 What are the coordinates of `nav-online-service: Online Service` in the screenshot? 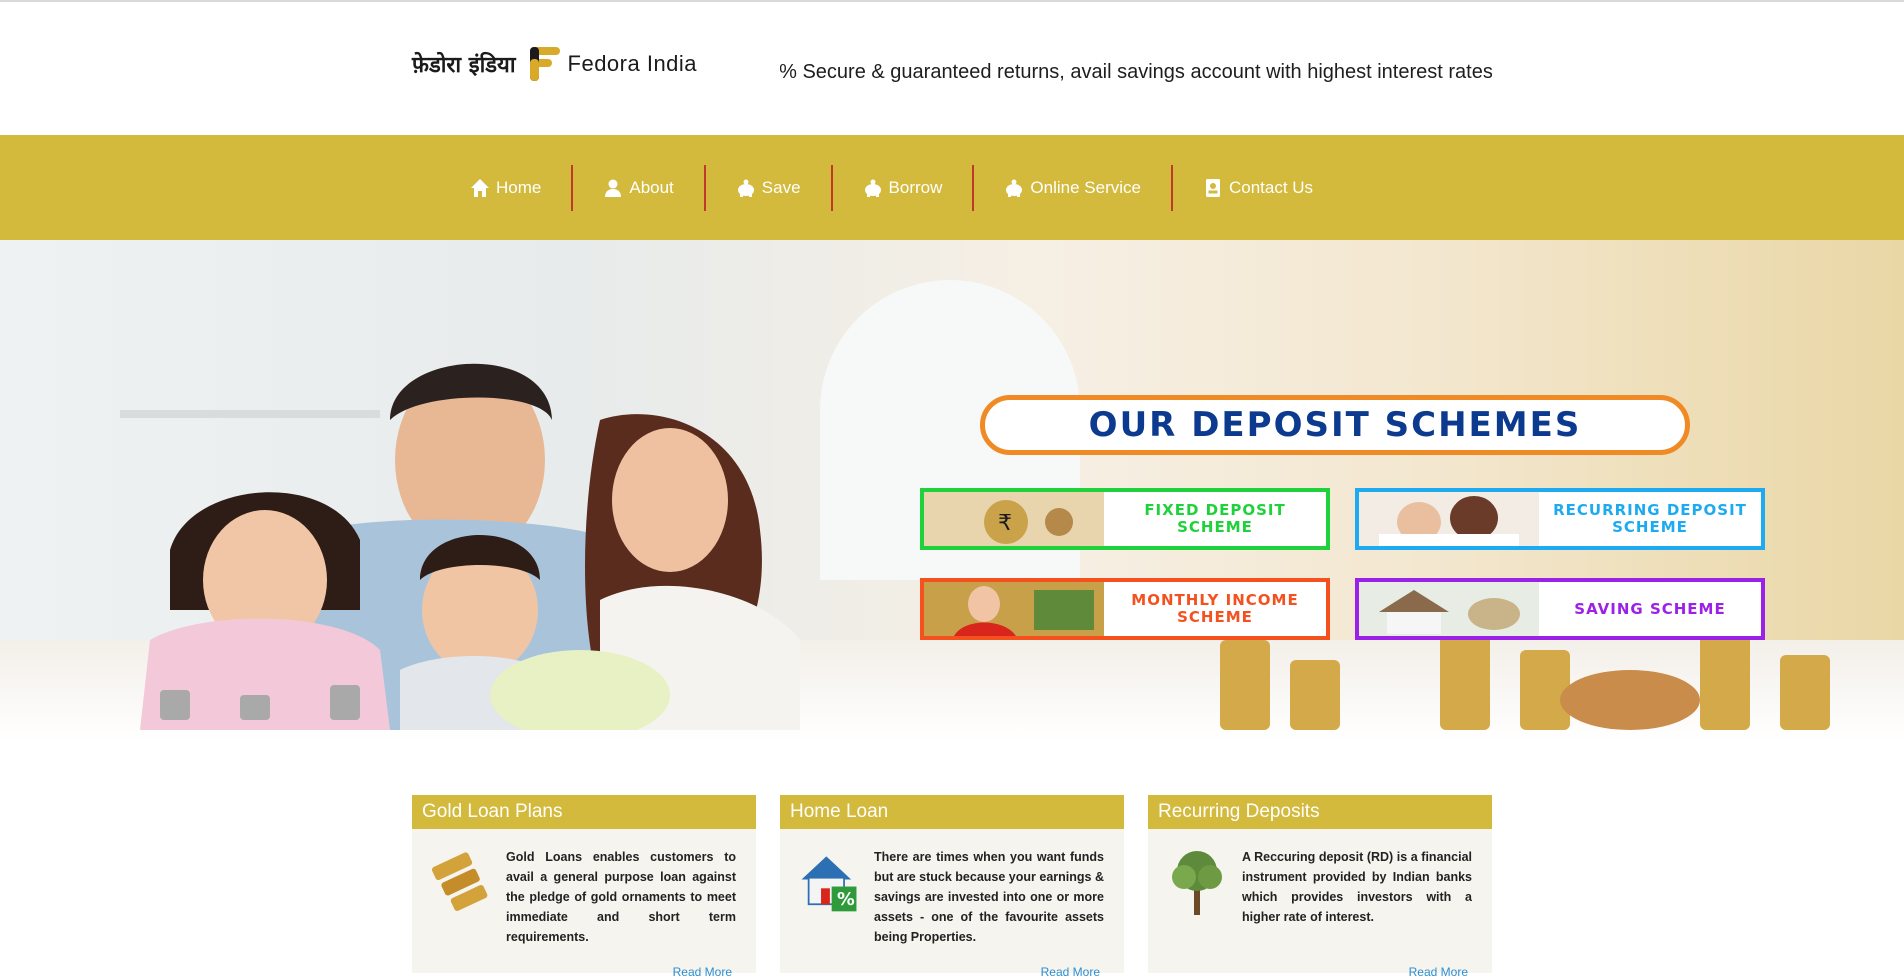 It's located at (1072, 188).